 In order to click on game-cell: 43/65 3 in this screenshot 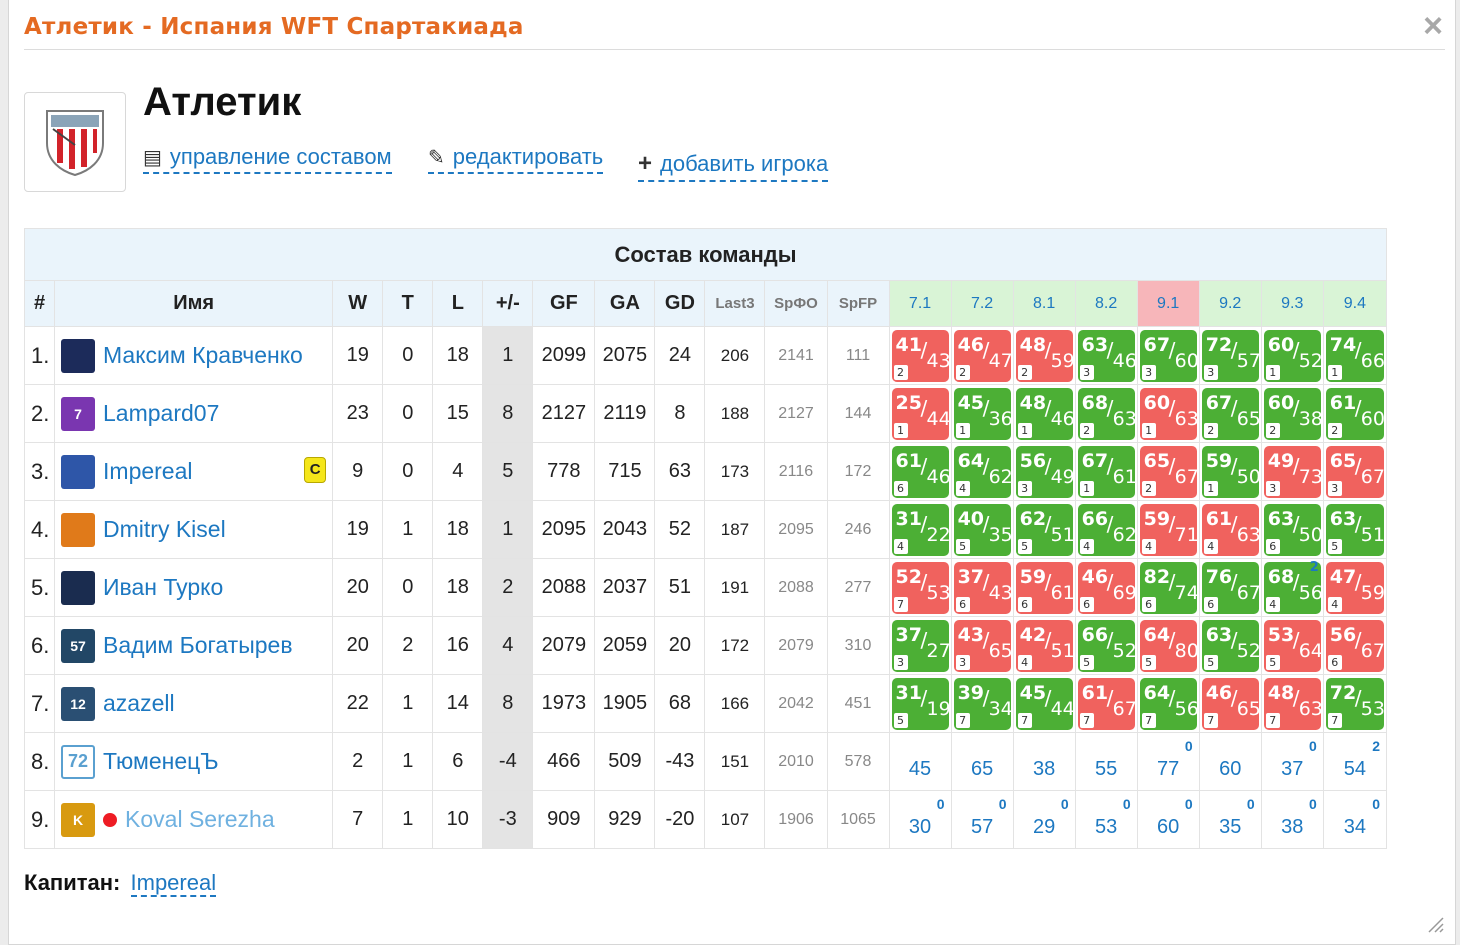, I will do `click(982, 645)`.